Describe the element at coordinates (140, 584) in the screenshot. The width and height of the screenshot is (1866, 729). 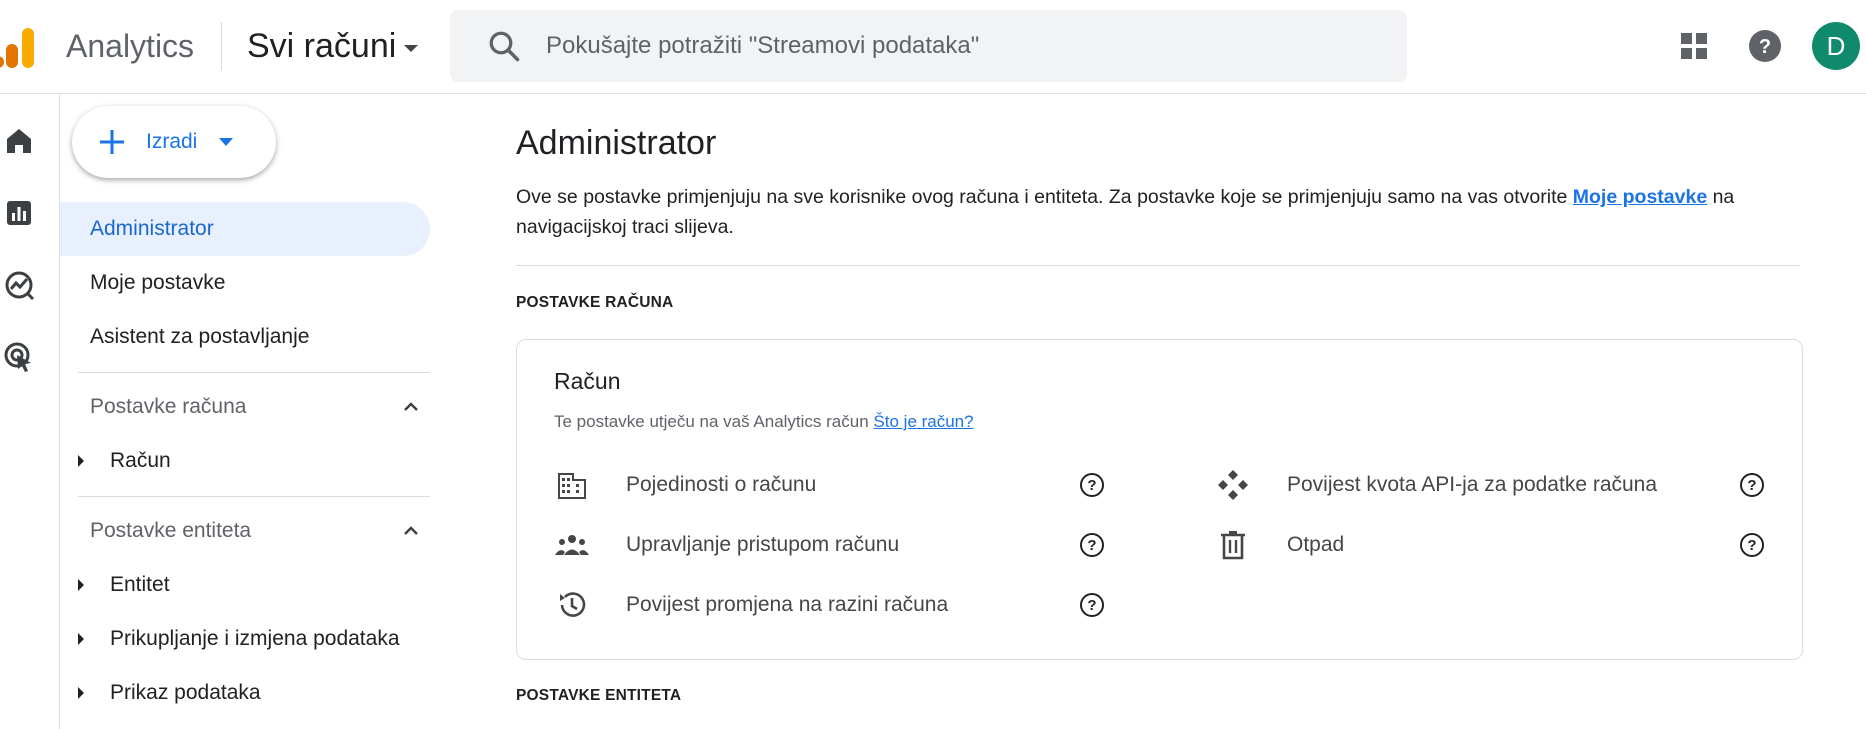
I see `sidebar-item-label: Entitet` at that location.